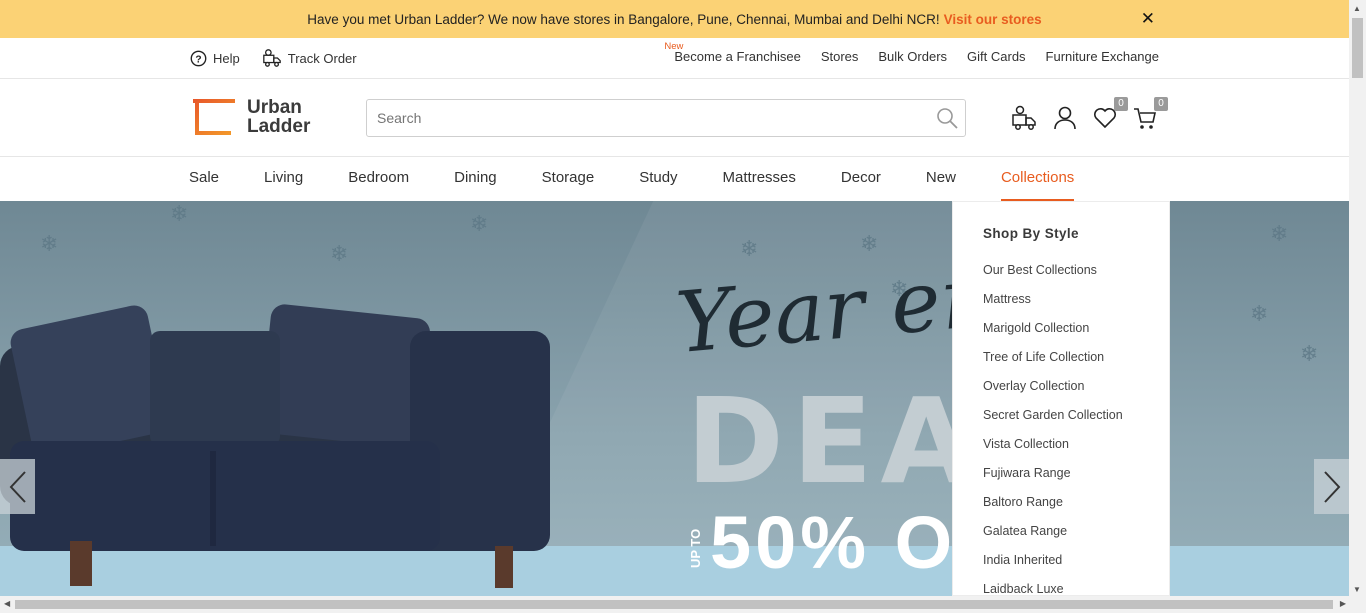 The width and height of the screenshot is (1366, 613). Describe the element at coordinates (1343, 603) in the screenshot. I see `scroll-right-icon: ▶` at that location.